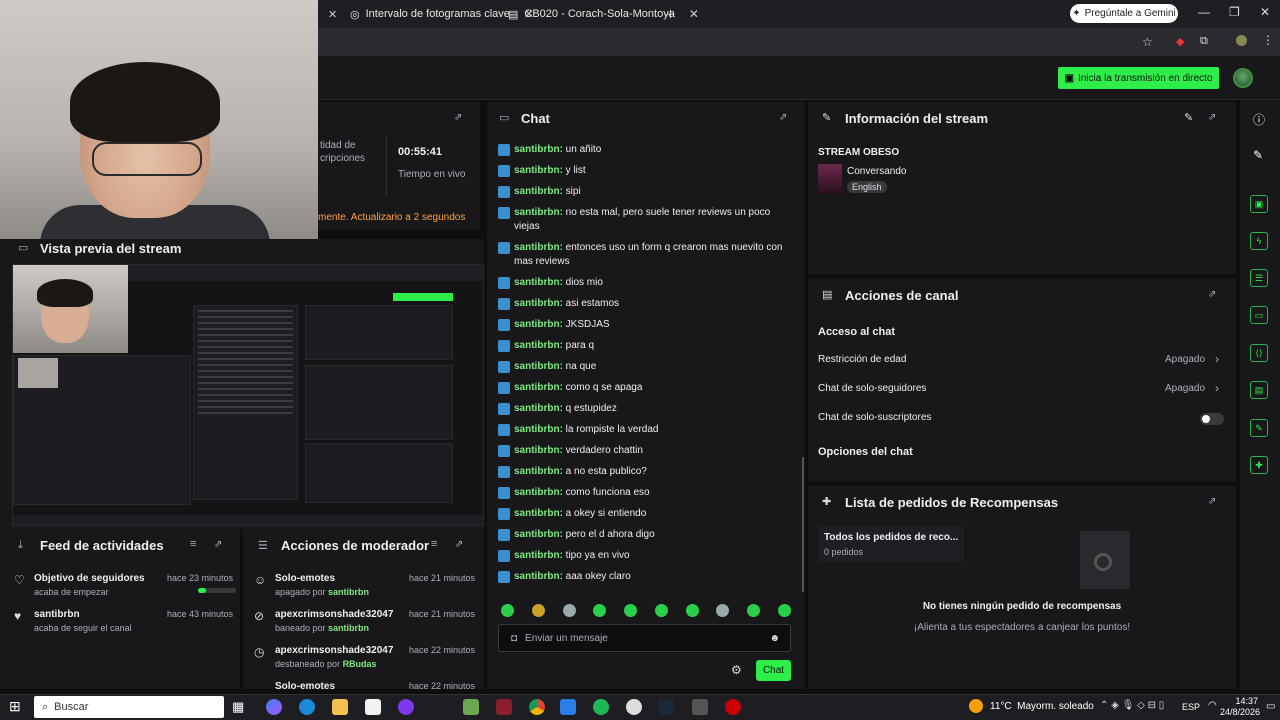 The width and height of the screenshot is (1280, 720). I want to click on steam-icon, so click(666, 707).